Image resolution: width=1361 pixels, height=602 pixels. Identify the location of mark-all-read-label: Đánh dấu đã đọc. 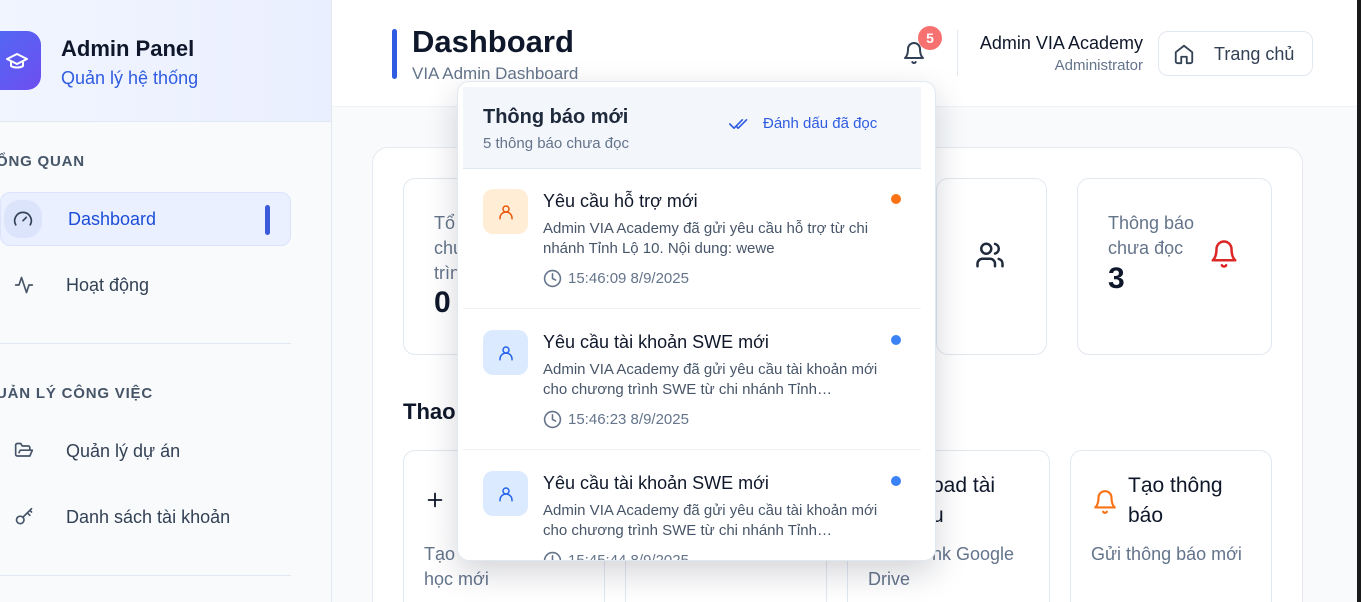
(820, 123).